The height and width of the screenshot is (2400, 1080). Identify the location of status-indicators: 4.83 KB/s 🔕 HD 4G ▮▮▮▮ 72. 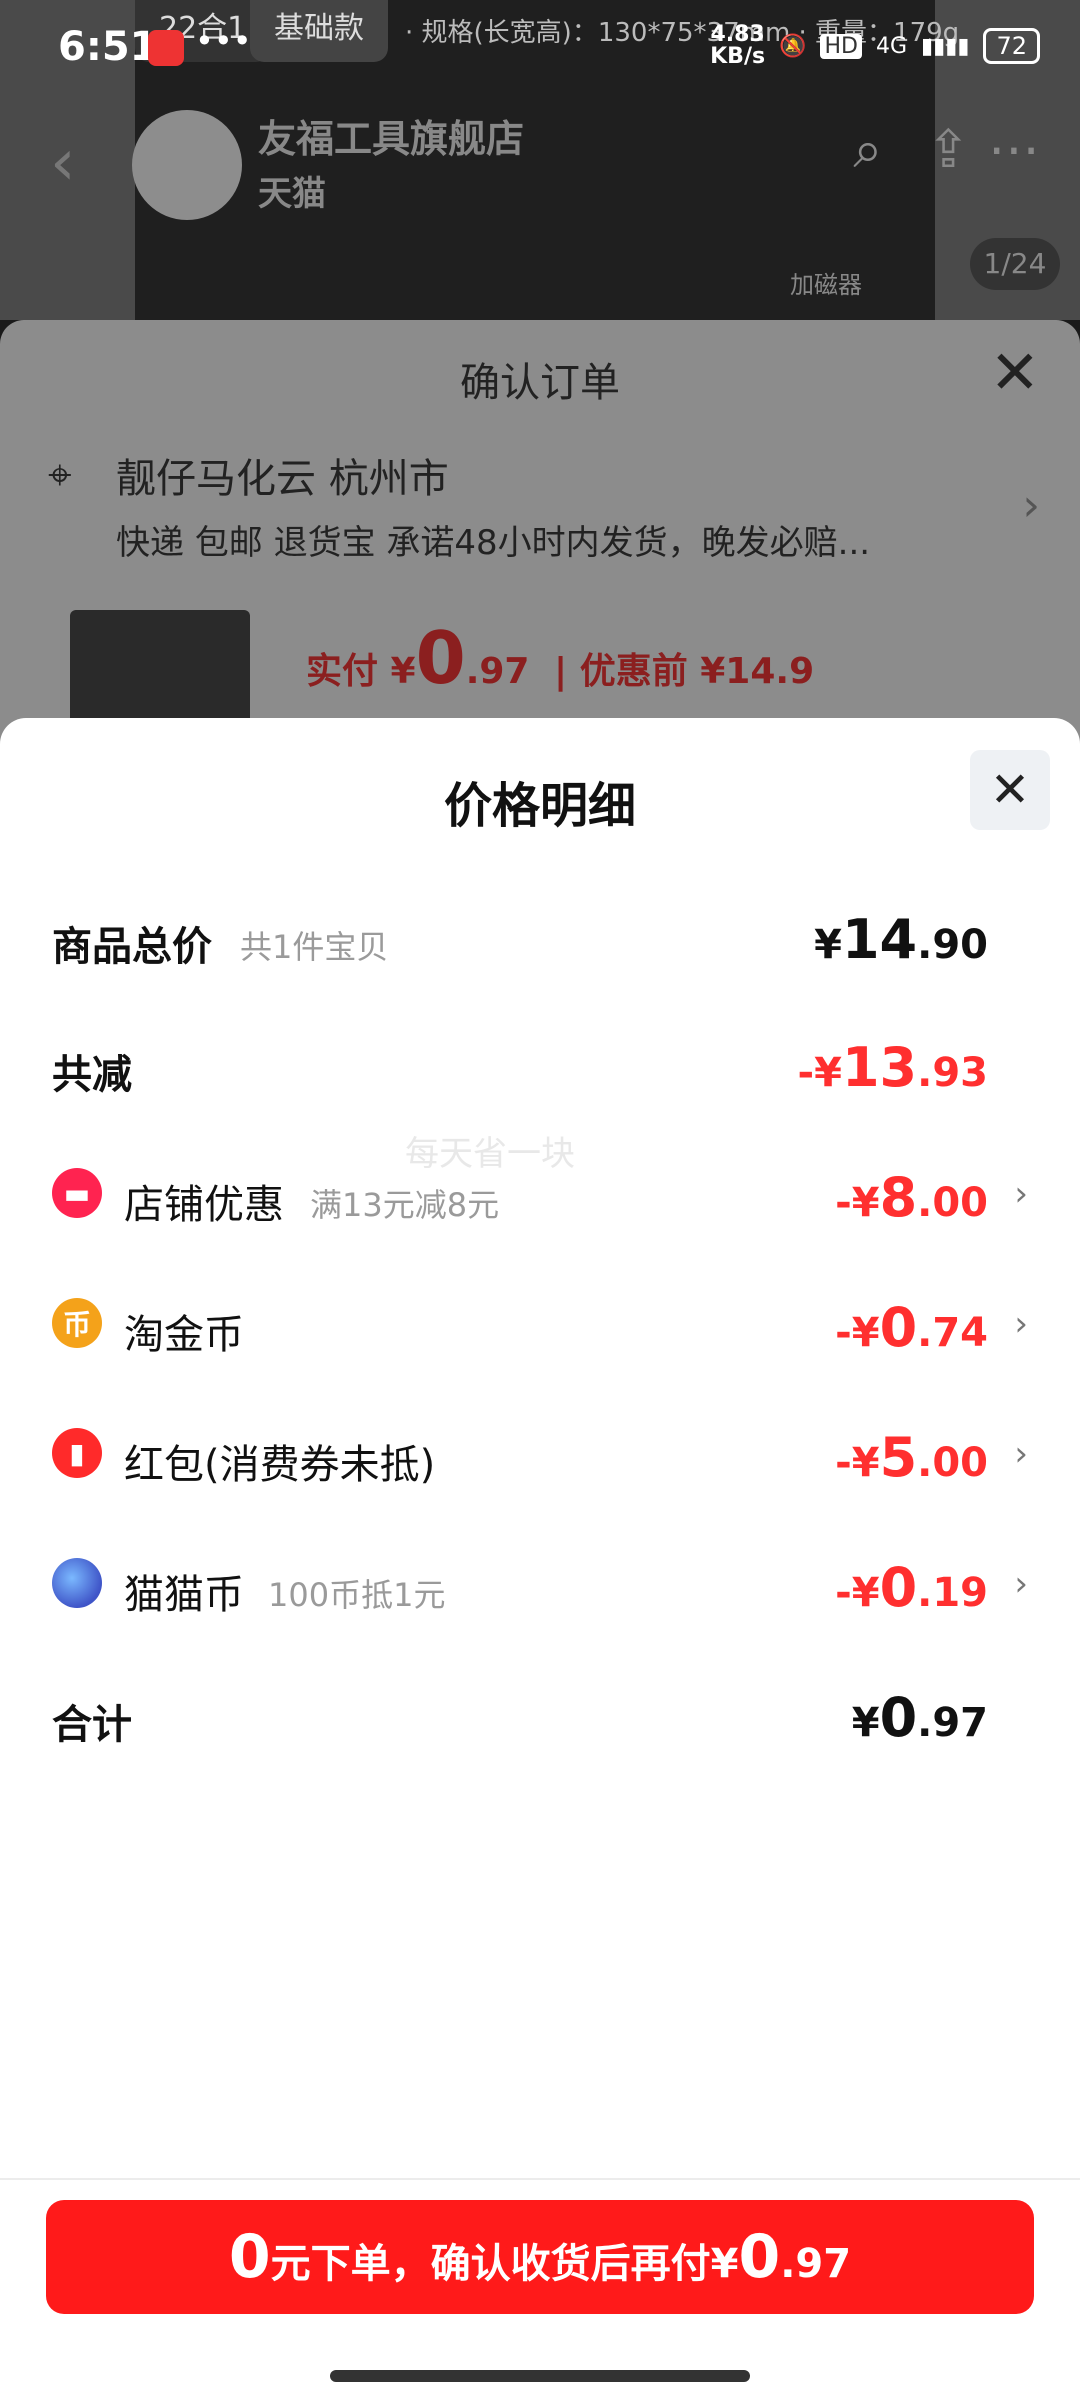
(875, 46).